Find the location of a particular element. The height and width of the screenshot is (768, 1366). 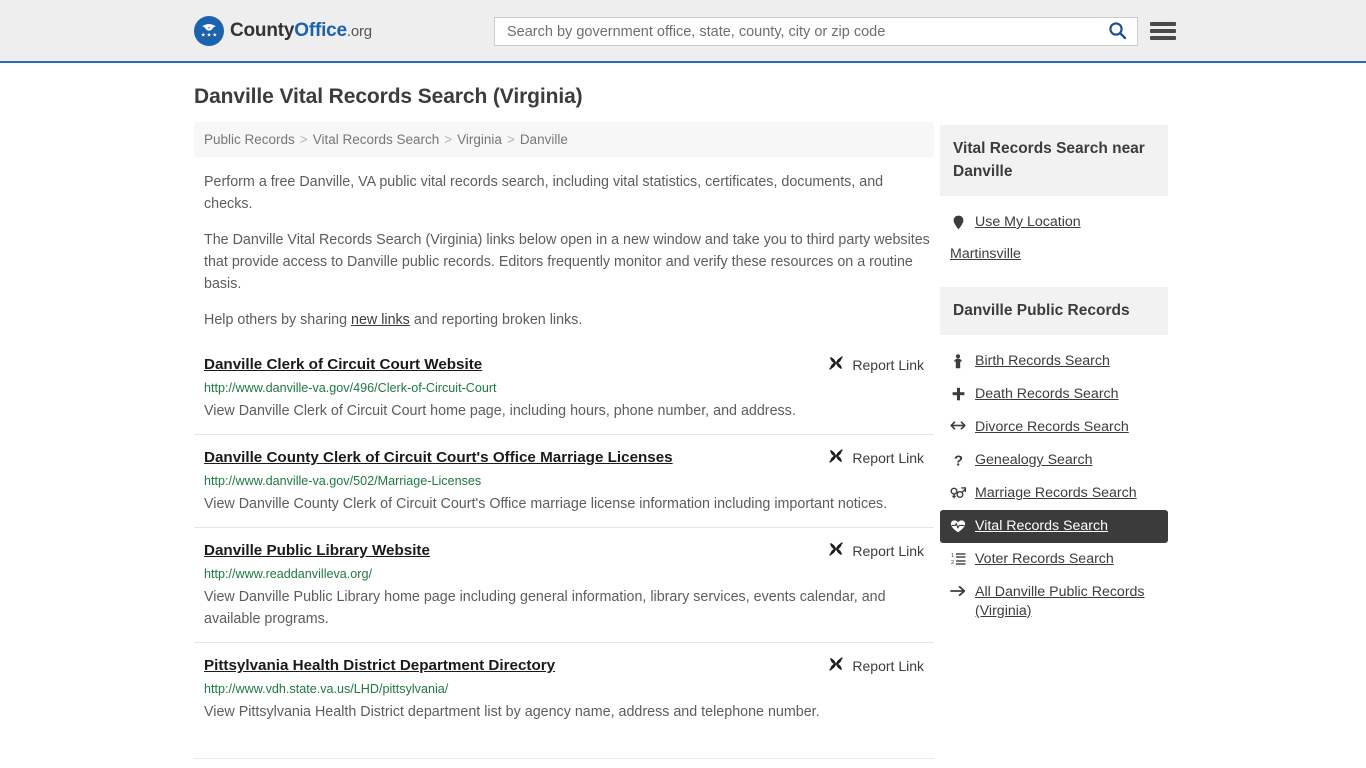

svg-text: 2 is located at coordinates (952, 562).